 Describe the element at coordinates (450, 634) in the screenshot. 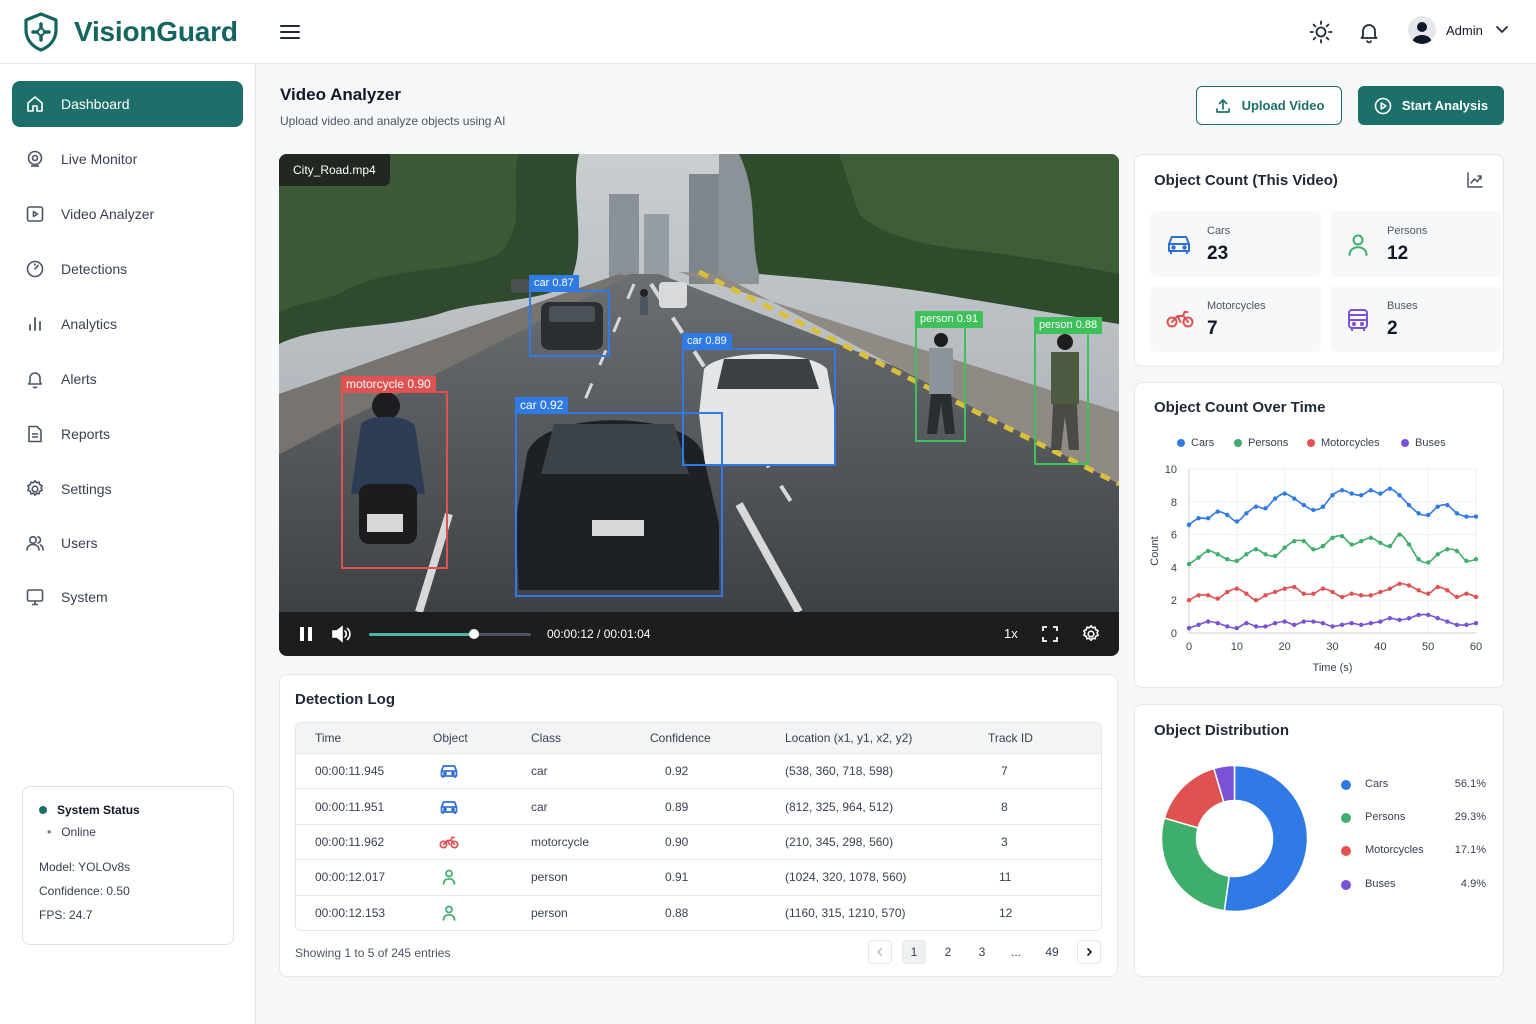

I see `video-progress-bar` at that location.